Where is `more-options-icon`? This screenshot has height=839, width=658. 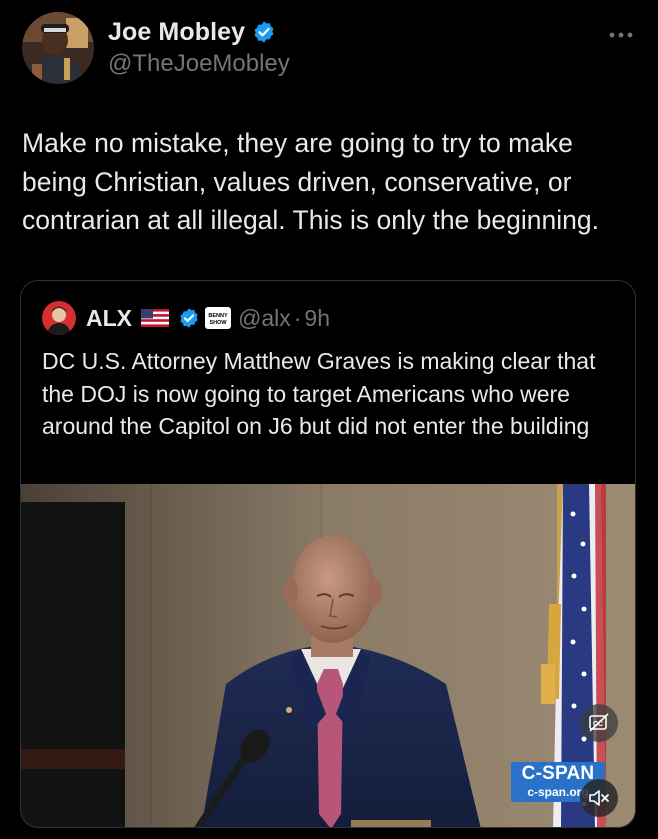 more-options-icon is located at coordinates (621, 35).